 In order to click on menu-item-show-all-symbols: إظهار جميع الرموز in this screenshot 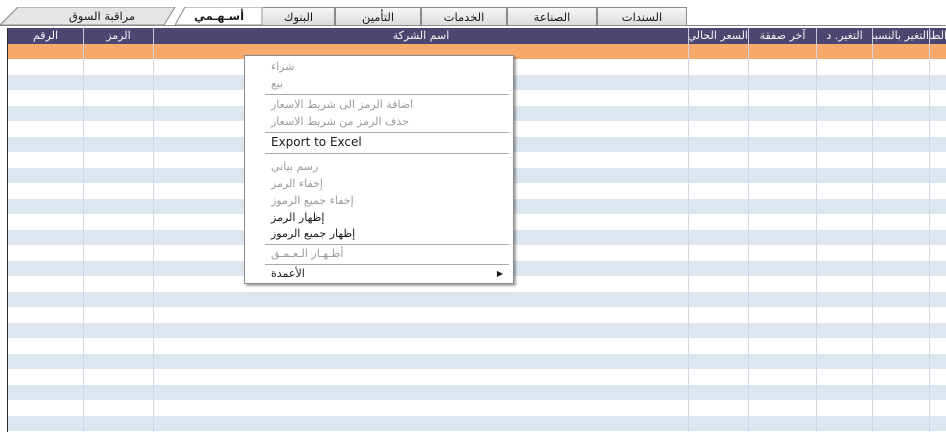, I will do `click(379, 234)`.